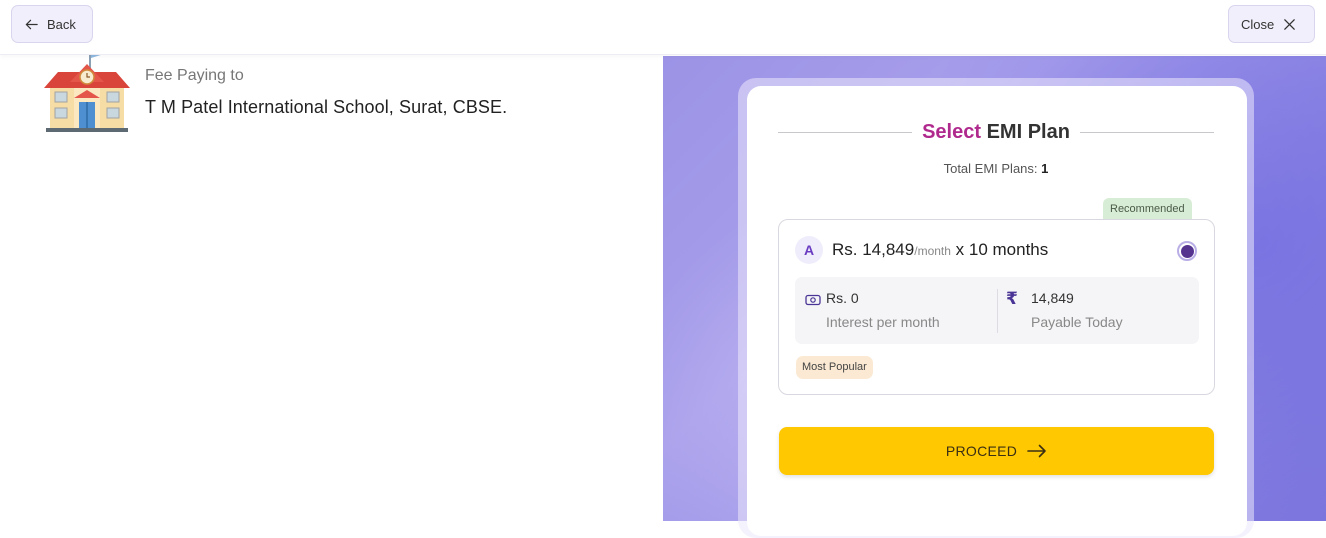  I want to click on most-popular-badge: Most Popular, so click(834, 367).